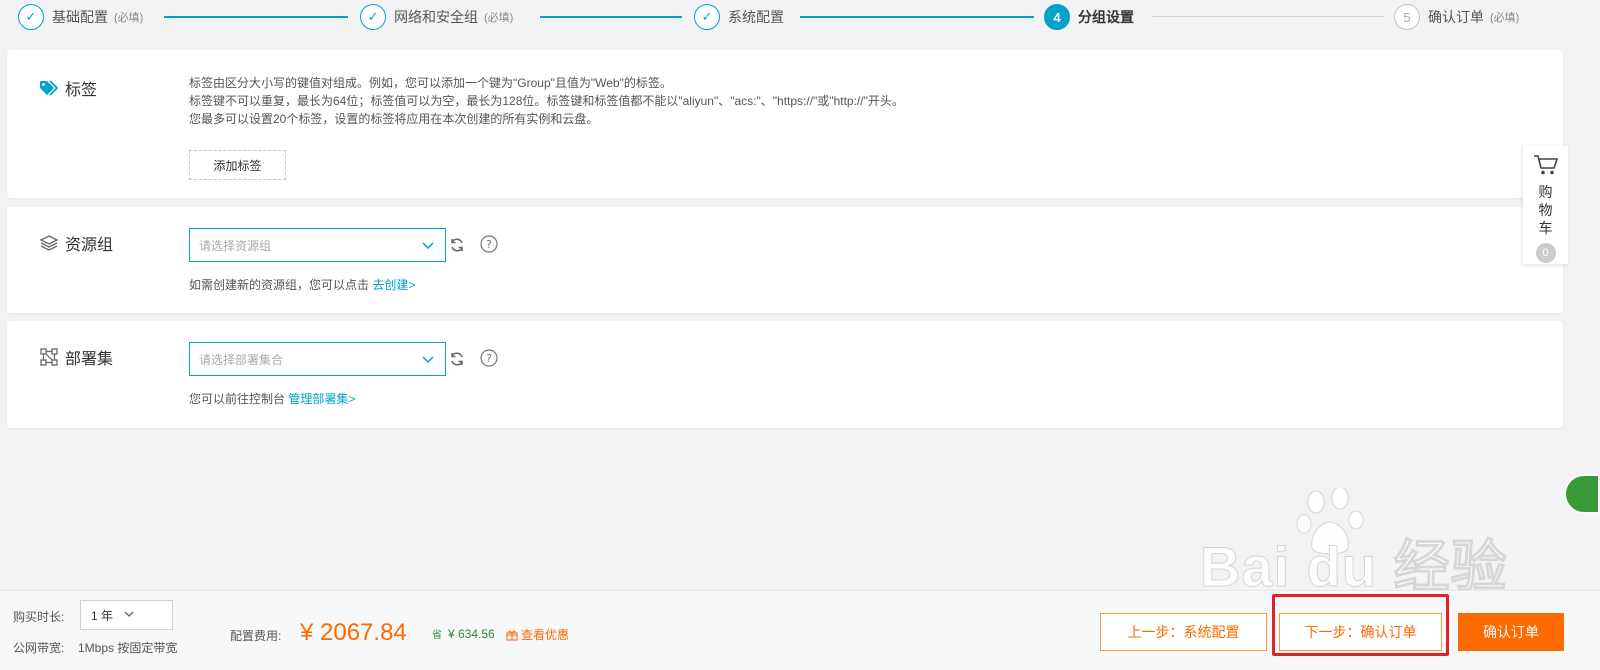 Image resolution: width=1600 pixels, height=670 pixels. Describe the element at coordinates (49, 357) in the screenshot. I see `cluster-icon` at that location.